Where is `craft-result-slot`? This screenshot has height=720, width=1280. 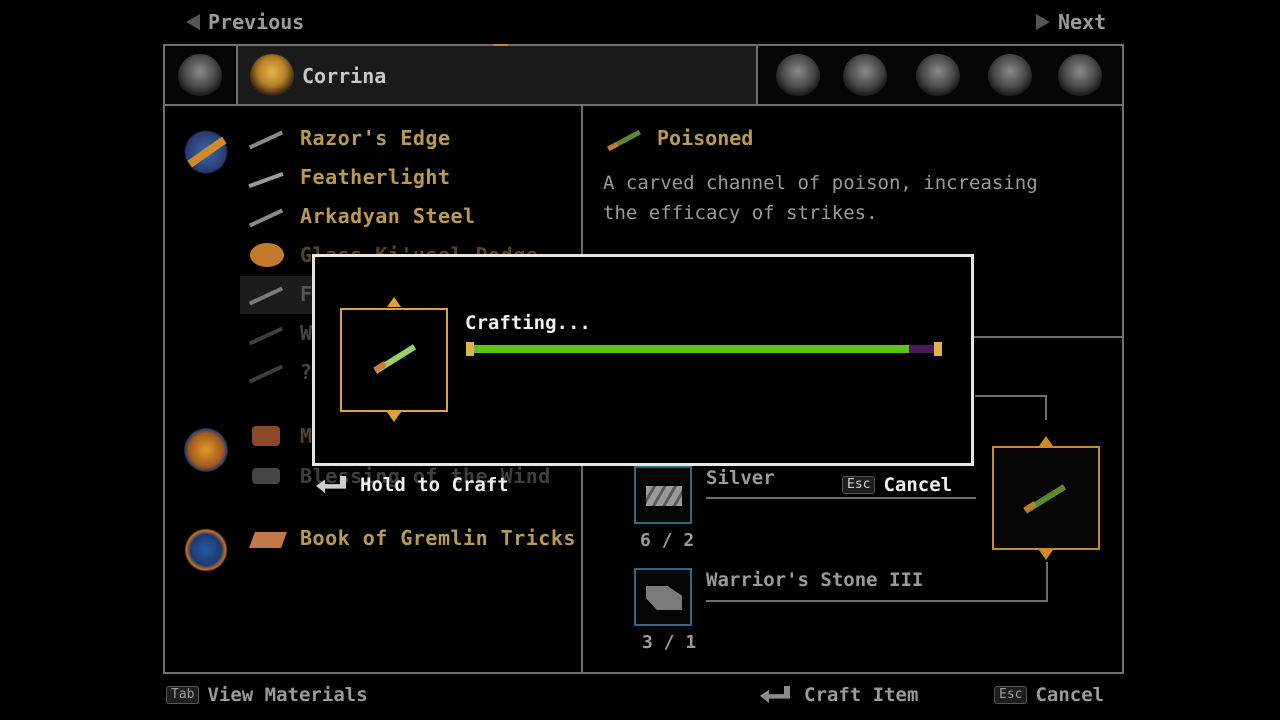 craft-result-slot is located at coordinates (1046, 498).